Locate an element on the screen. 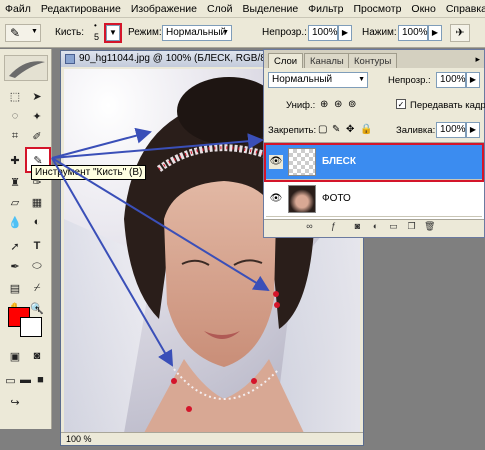  stamp-icon: ♜ is located at coordinates (15, 182).